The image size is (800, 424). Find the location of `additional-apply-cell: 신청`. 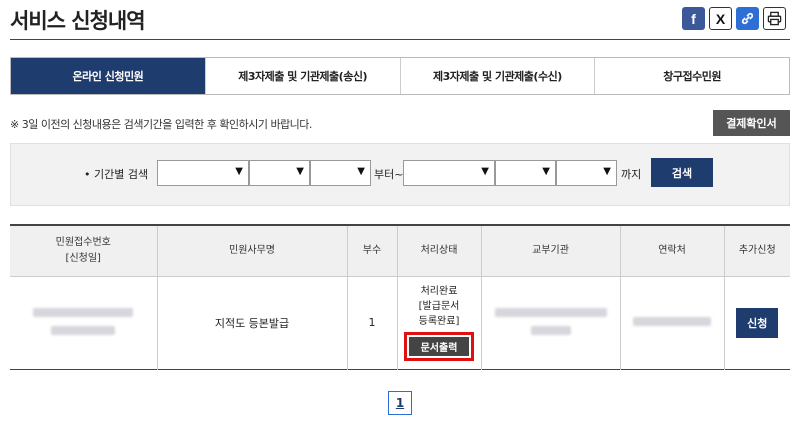

additional-apply-cell: 신청 is located at coordinates (756, 322).